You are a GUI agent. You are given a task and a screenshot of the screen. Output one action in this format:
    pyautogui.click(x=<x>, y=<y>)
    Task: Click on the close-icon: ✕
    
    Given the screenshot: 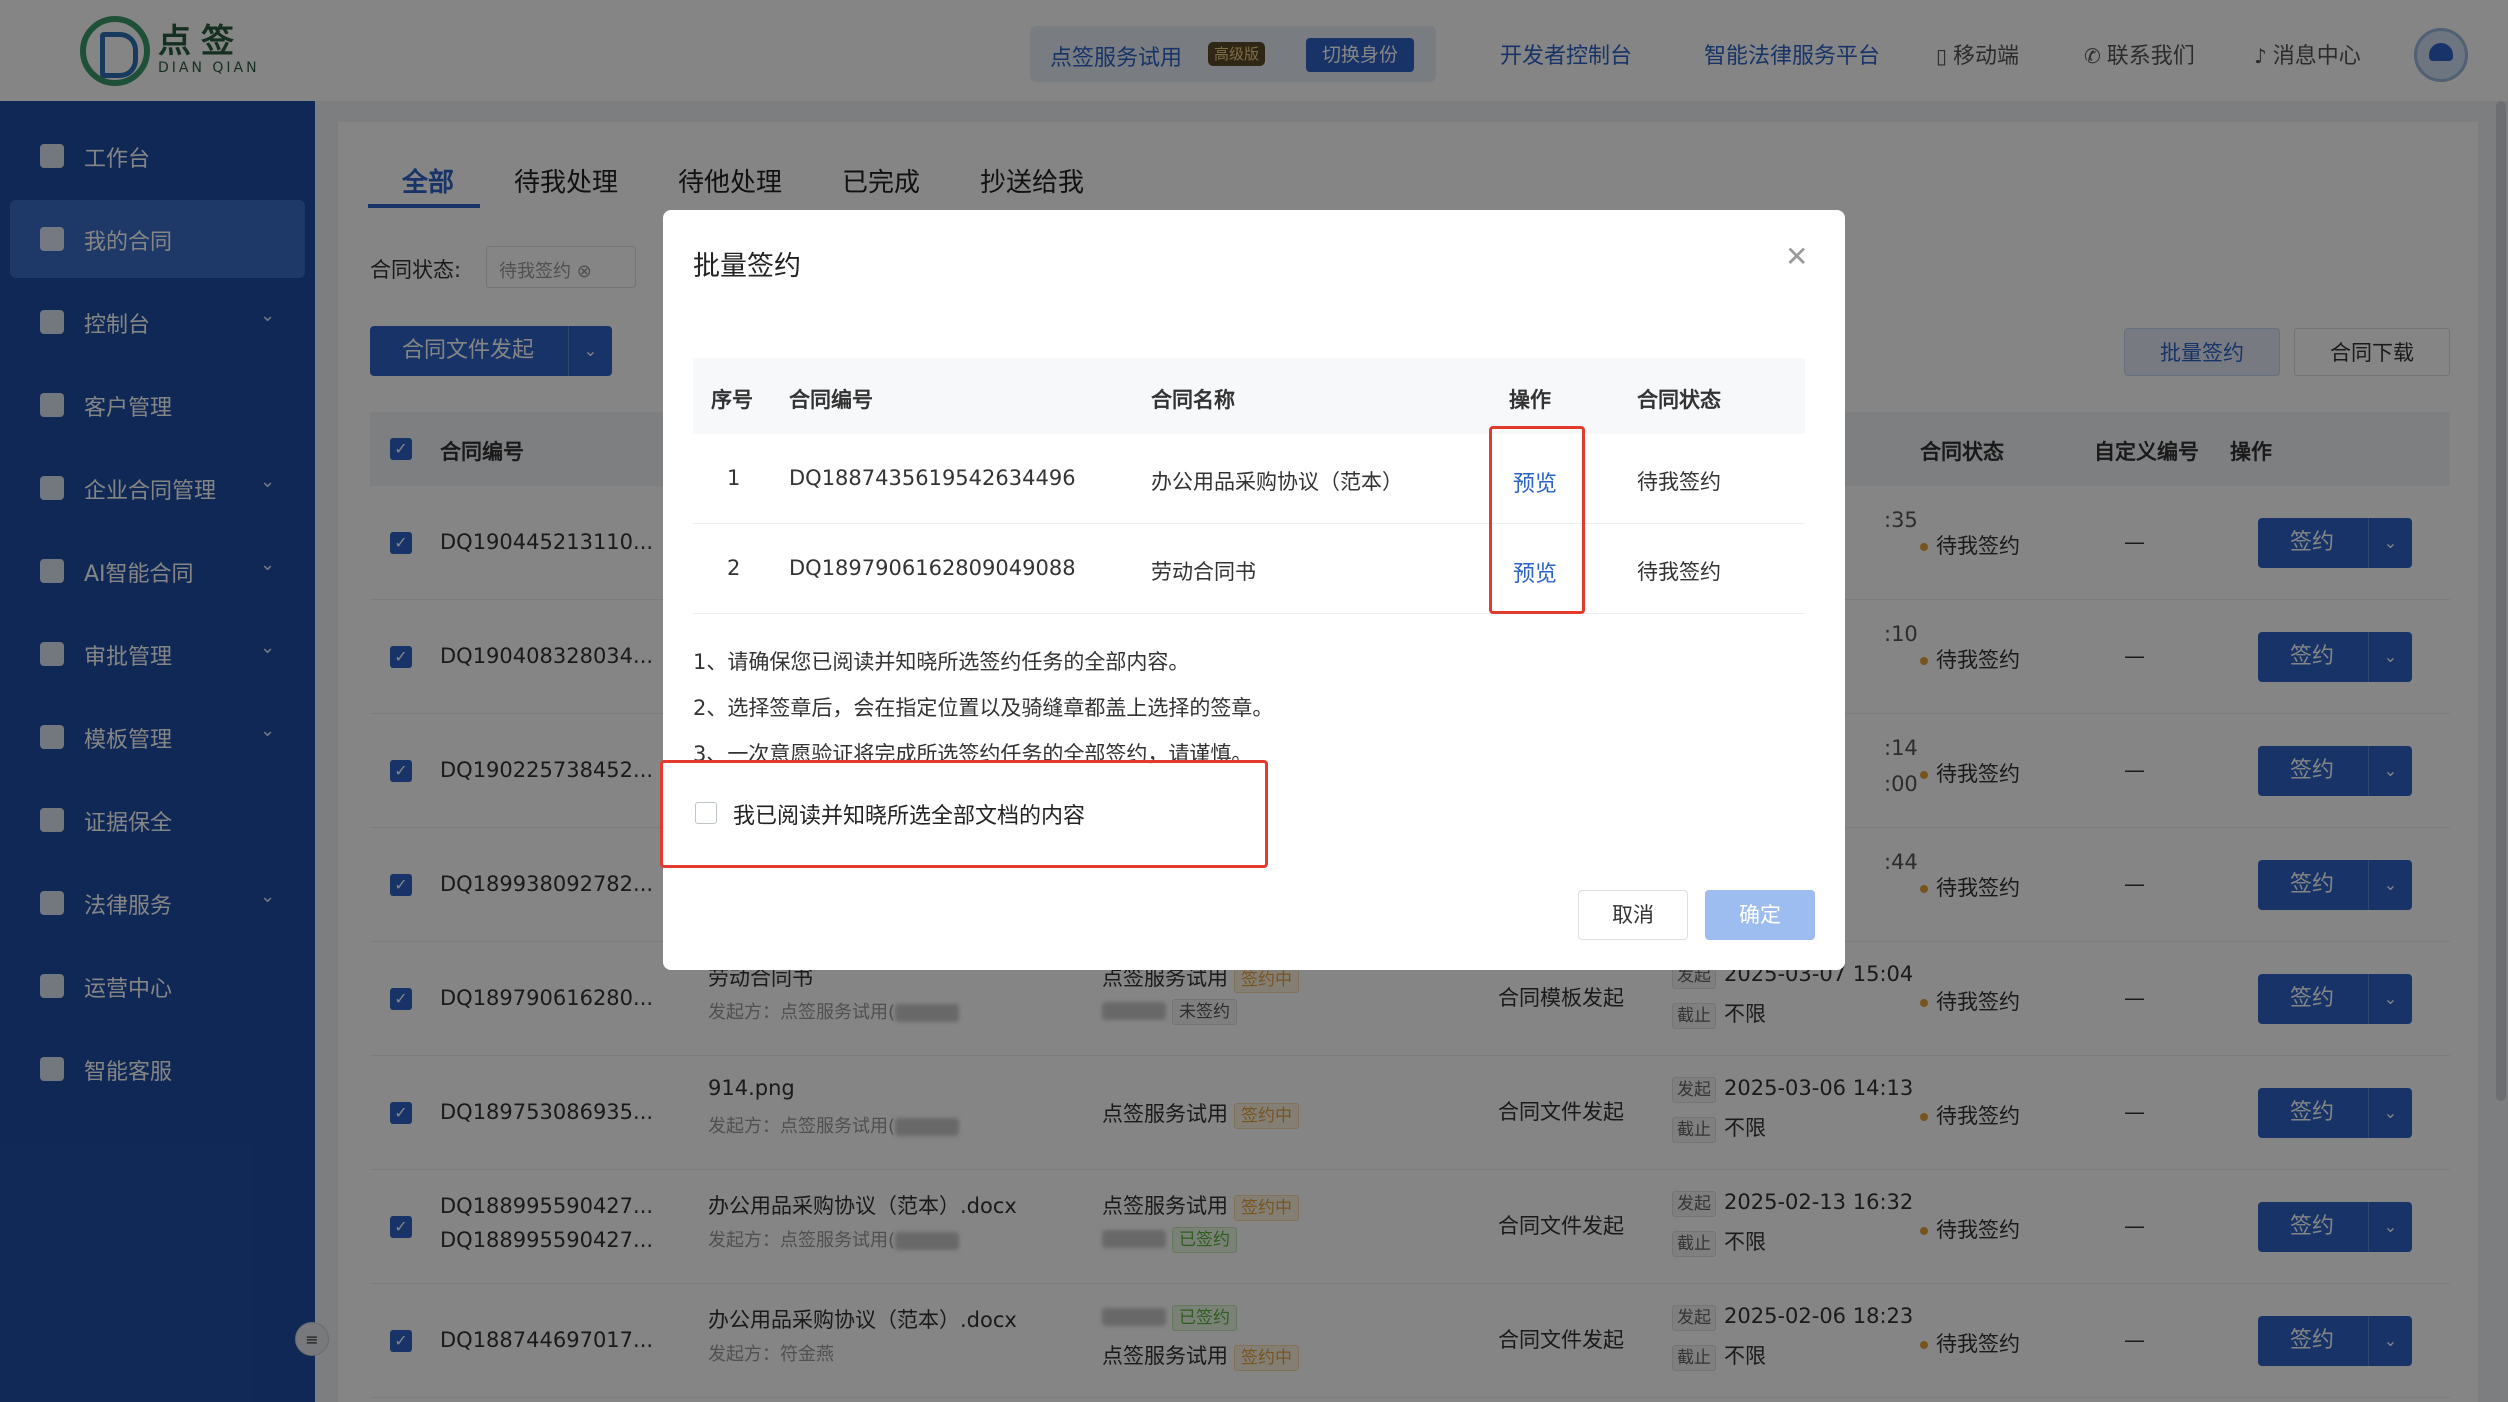 What is the action you would take?
    pyautogui.click(x=1796, y=256)
    